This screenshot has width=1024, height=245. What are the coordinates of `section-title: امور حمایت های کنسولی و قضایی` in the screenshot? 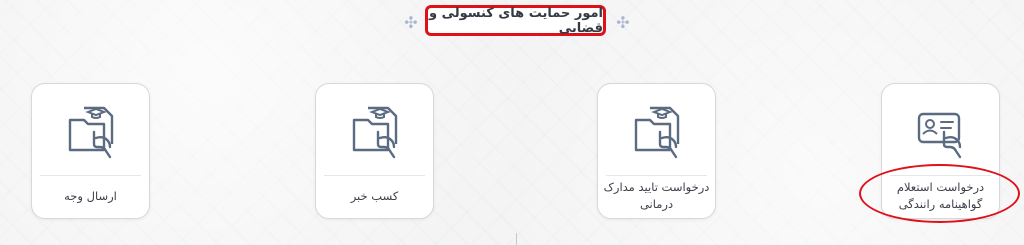 It's located at (515, 20).